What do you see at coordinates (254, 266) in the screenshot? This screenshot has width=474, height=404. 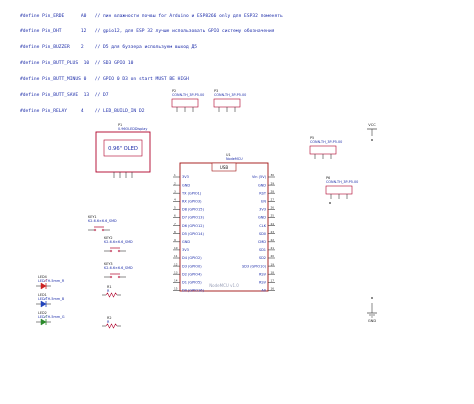 I see `mcu-pin-label: SD3 (GPIO10)` at bounding box center [254, 266].